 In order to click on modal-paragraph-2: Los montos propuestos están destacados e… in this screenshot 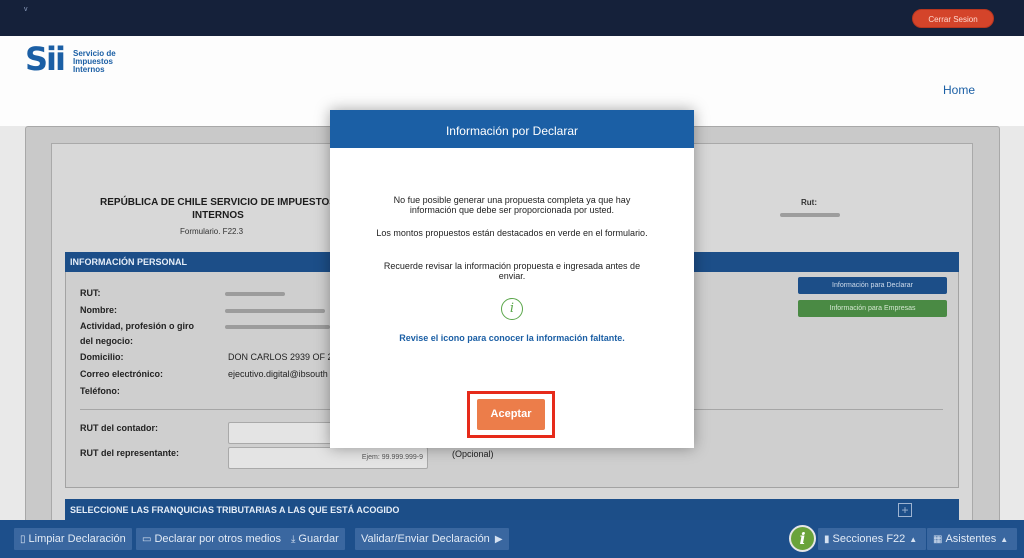, I will do `click(512, 233)`.